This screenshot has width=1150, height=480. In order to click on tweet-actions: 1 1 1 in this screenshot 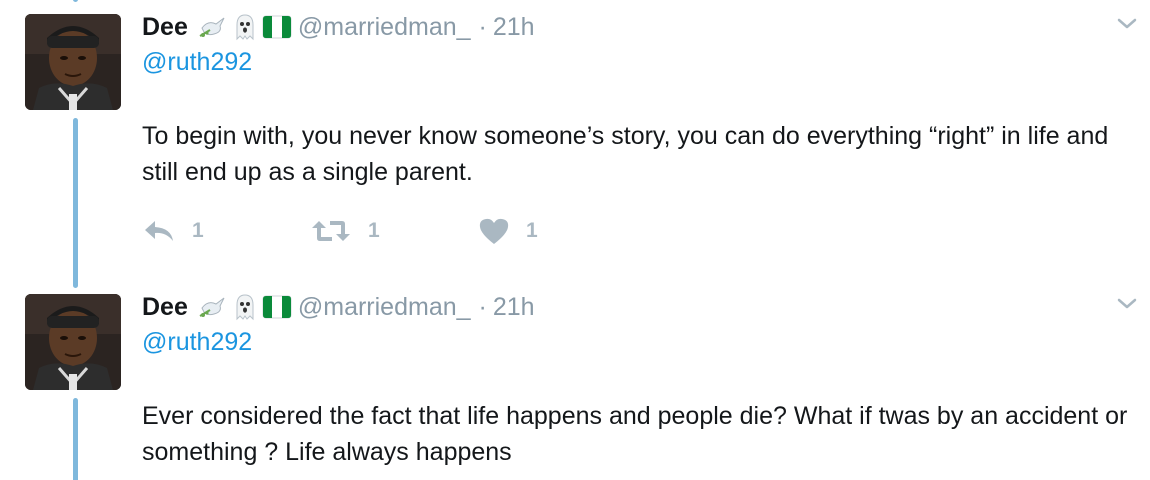, I will do `click(372, 231)`.